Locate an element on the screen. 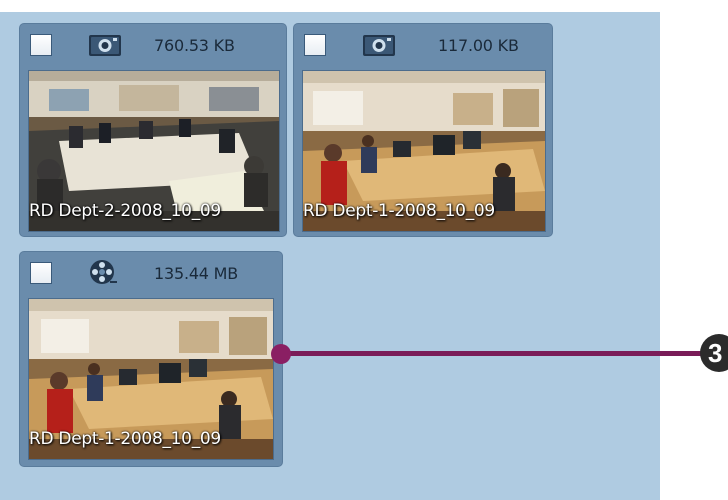  callout-number-badge: 3 is located at coordinates (714, 353).